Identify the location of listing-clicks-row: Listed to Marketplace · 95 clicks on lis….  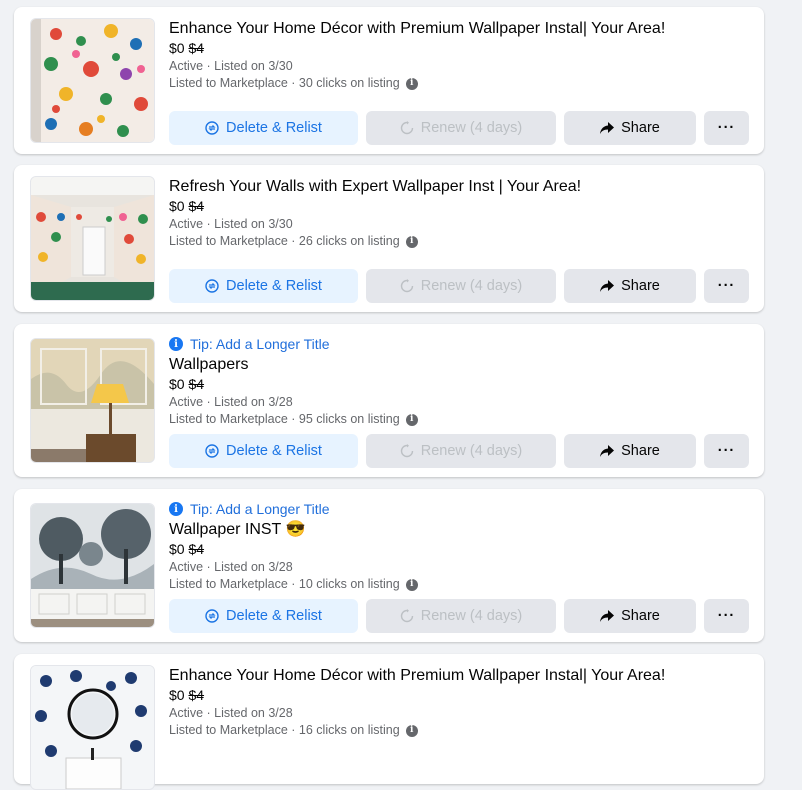
(460, 419).